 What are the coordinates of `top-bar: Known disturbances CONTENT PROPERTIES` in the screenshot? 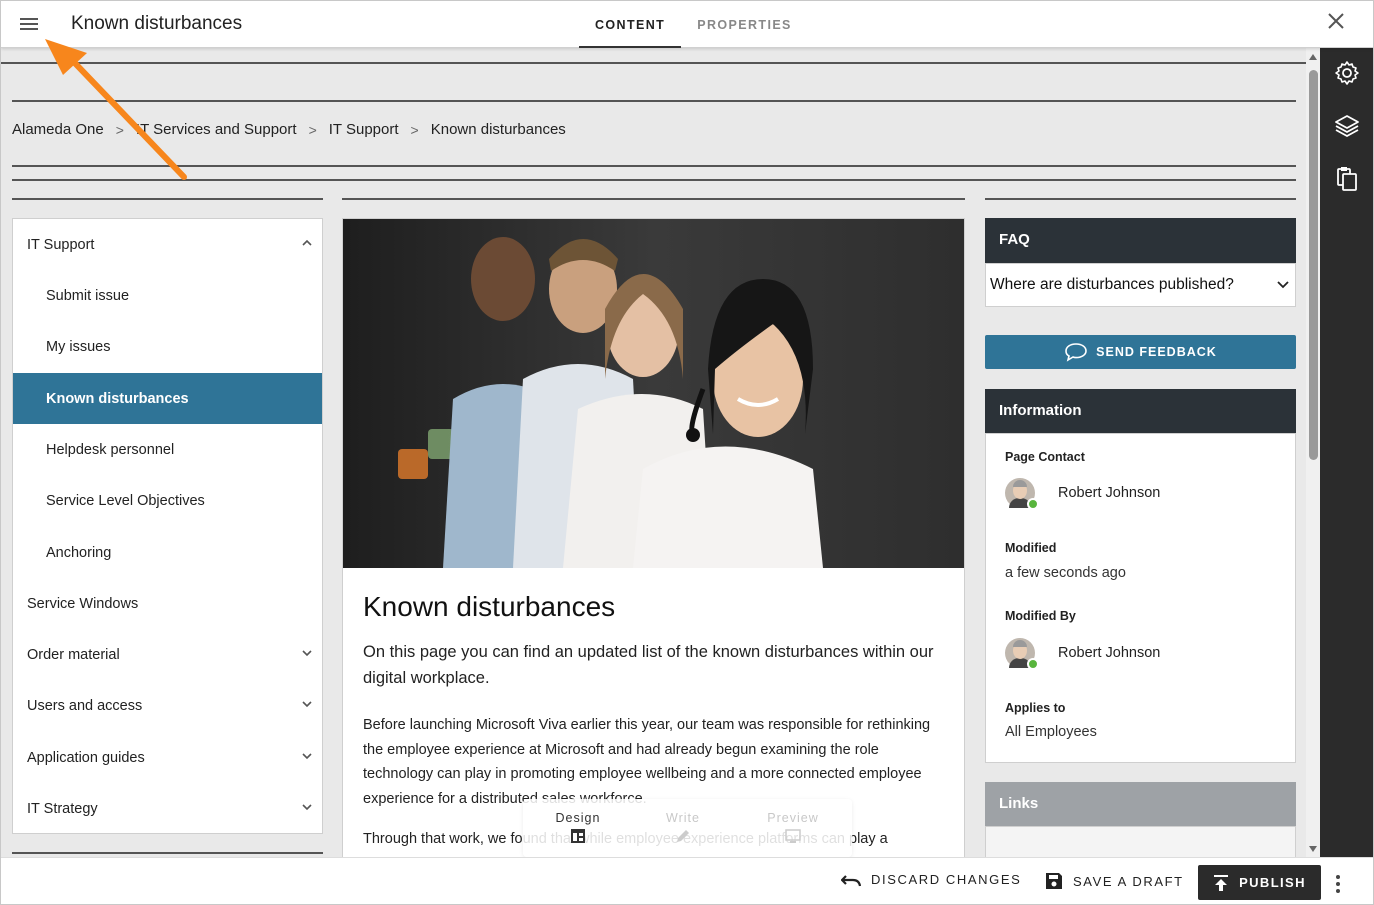 It's located at (687, 24).